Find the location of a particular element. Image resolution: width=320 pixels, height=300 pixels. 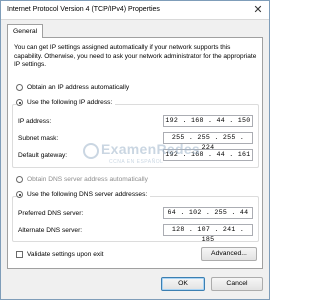

validate-settings-checkbox: Validate settings upon exit is located at coordinates (60, 254).